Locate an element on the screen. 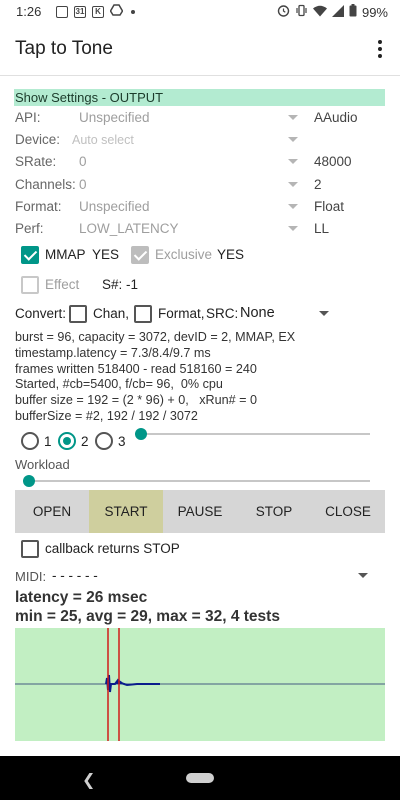  srate-label: SRate: is located at coordinates (36, 161).